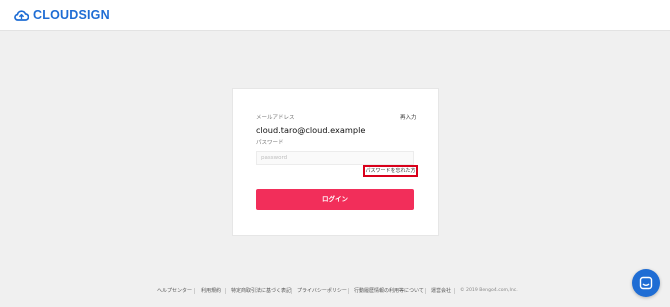  What do you see at coordinates (335, 199) in the screenshot?
I see `login-button: ログイン` at bounding box center [335, 199].